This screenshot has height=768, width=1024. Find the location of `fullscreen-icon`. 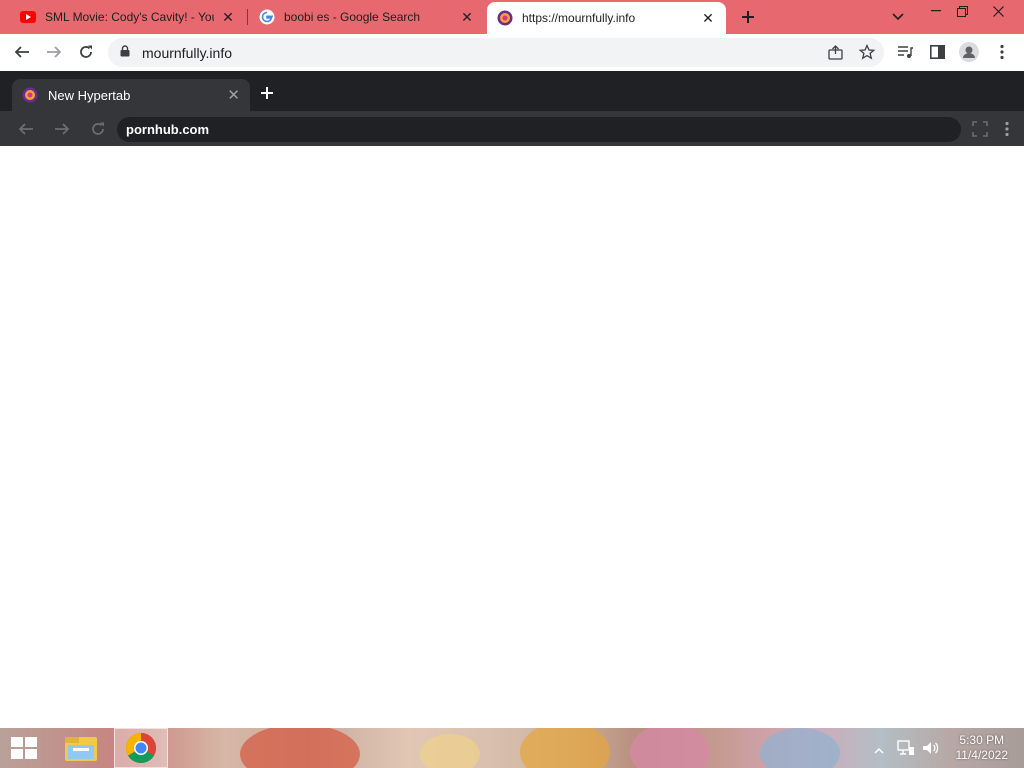

fullscreen-icon is located at coordinates (980, 129).